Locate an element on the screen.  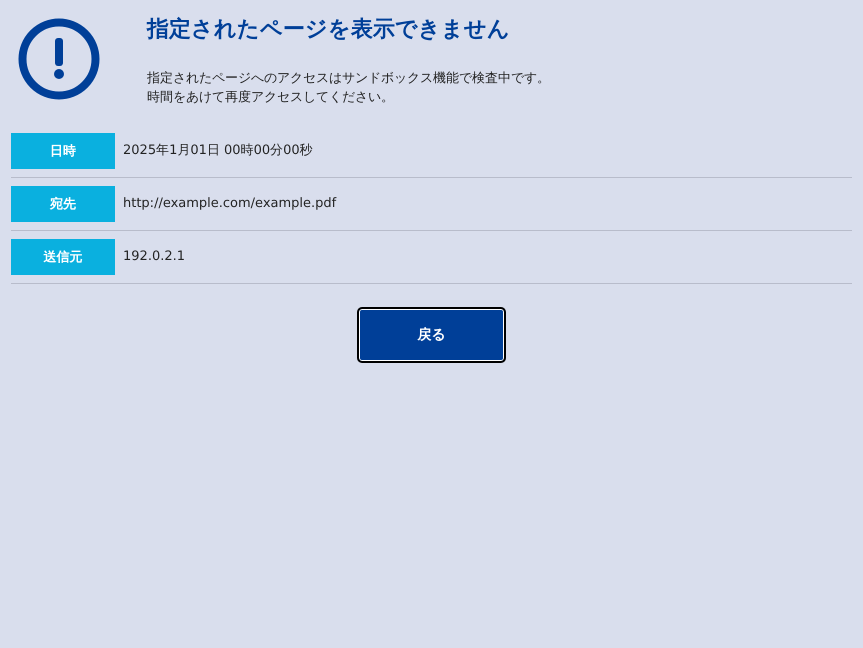
back-button: 戻る is located at coordinates (431, 335).